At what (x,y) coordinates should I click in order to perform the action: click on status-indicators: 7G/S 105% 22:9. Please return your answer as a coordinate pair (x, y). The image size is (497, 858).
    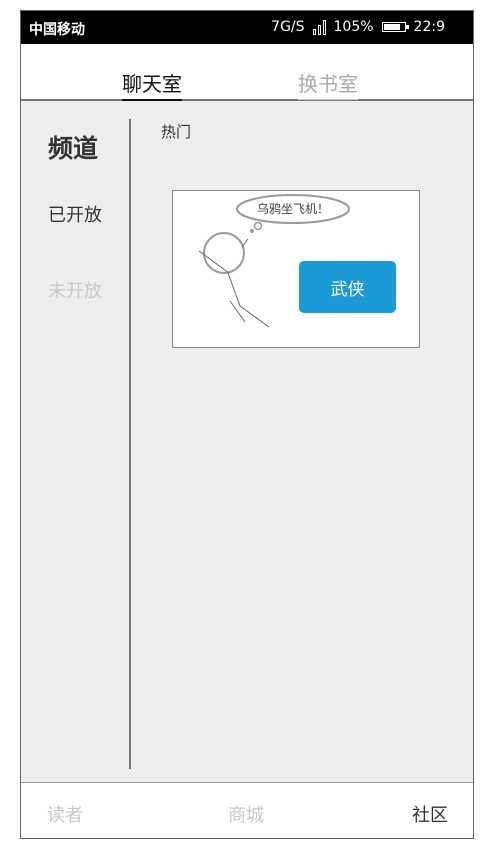
    Looking at the image, I should click on (358, 27).